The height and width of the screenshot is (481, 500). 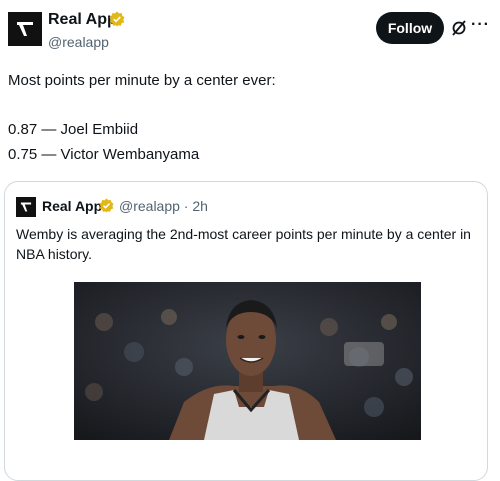 I want to click on quote-handle-time: @realapp · 2h, so click(x=163, y=206).